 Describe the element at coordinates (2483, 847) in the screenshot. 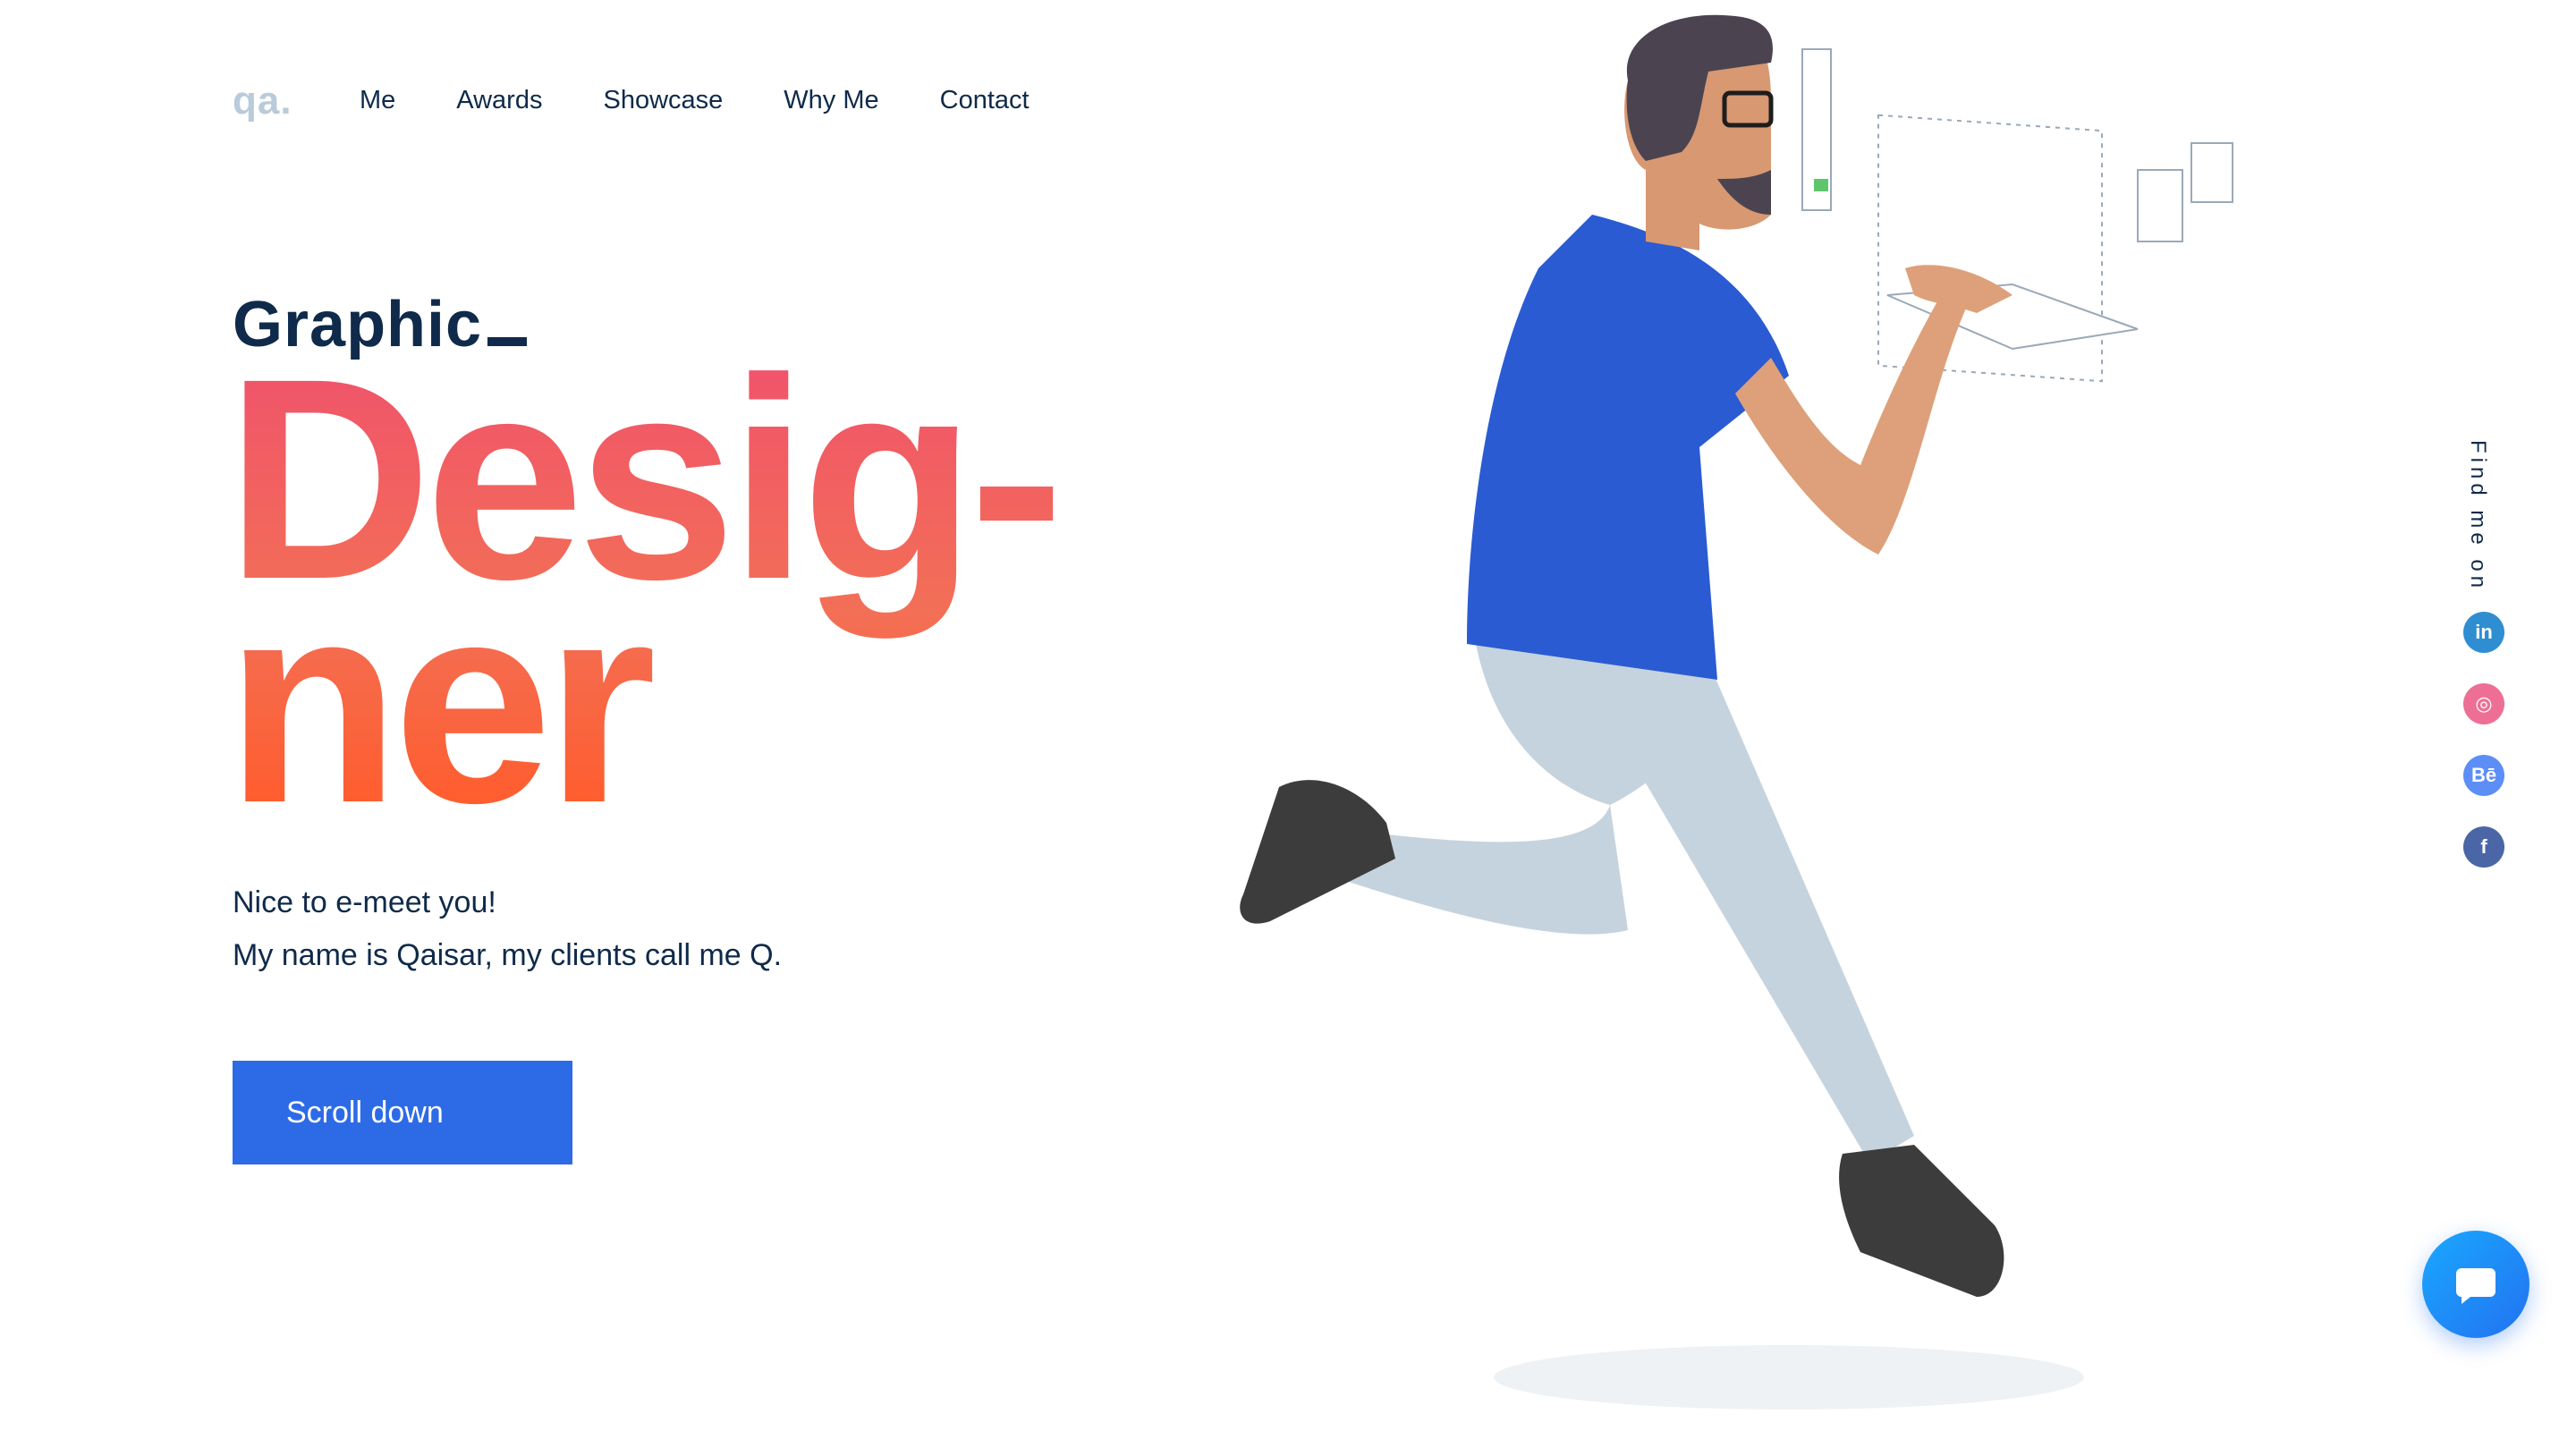

I see `facebook-icon: f` at that location.